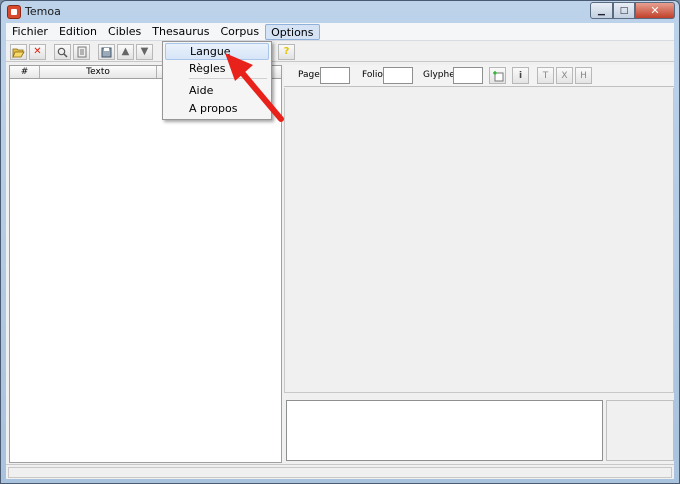 This screenshot has width=680, height=484. What do you see at coordinates (125, 52) in the screenshot?
I see `arrow-up-icon: ▲` at bounding box center [125, 52].